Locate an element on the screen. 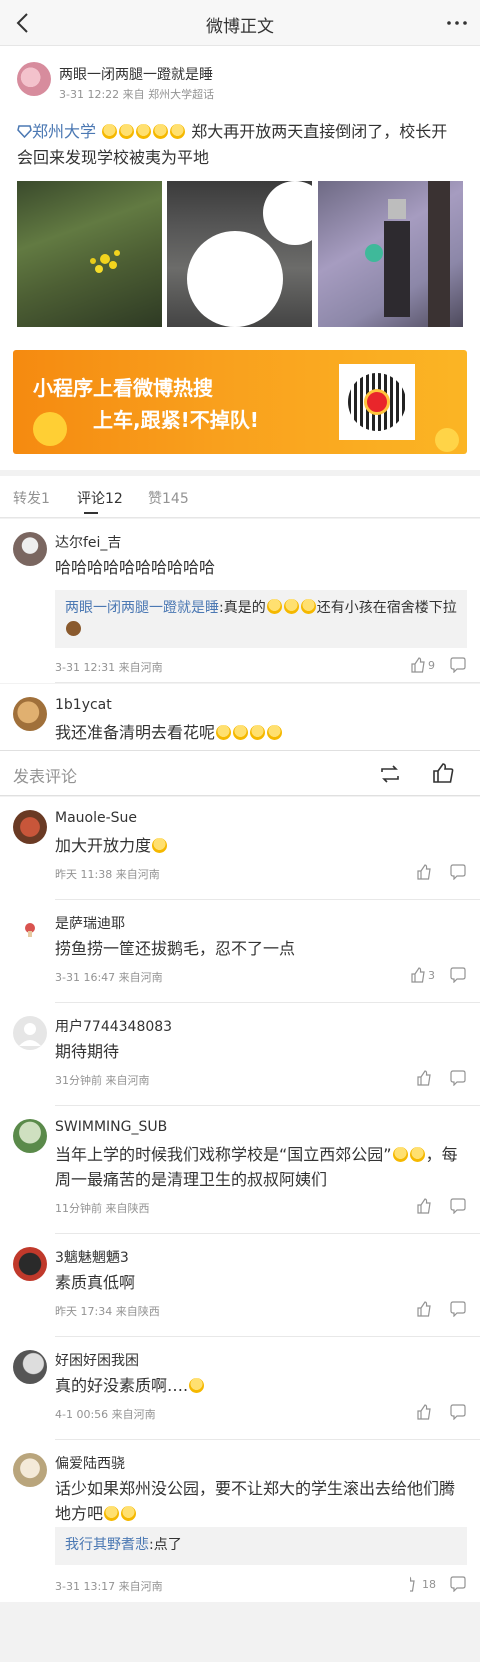  repost-icon is located at coordinates (390, 774).